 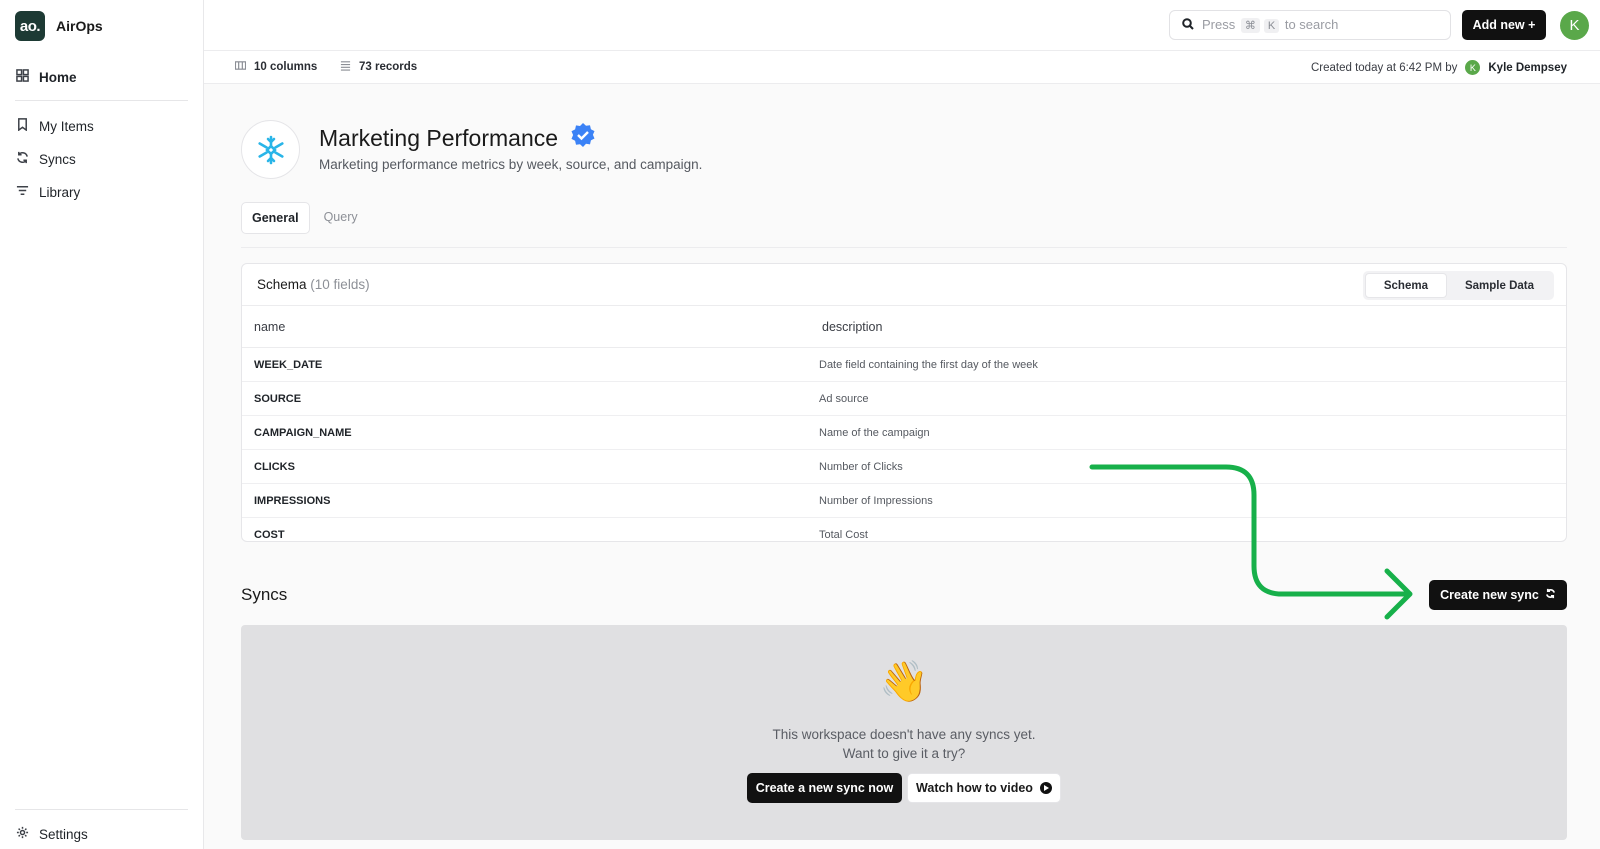 I want to click on column-header-name: name, so click(x=269, y=326).